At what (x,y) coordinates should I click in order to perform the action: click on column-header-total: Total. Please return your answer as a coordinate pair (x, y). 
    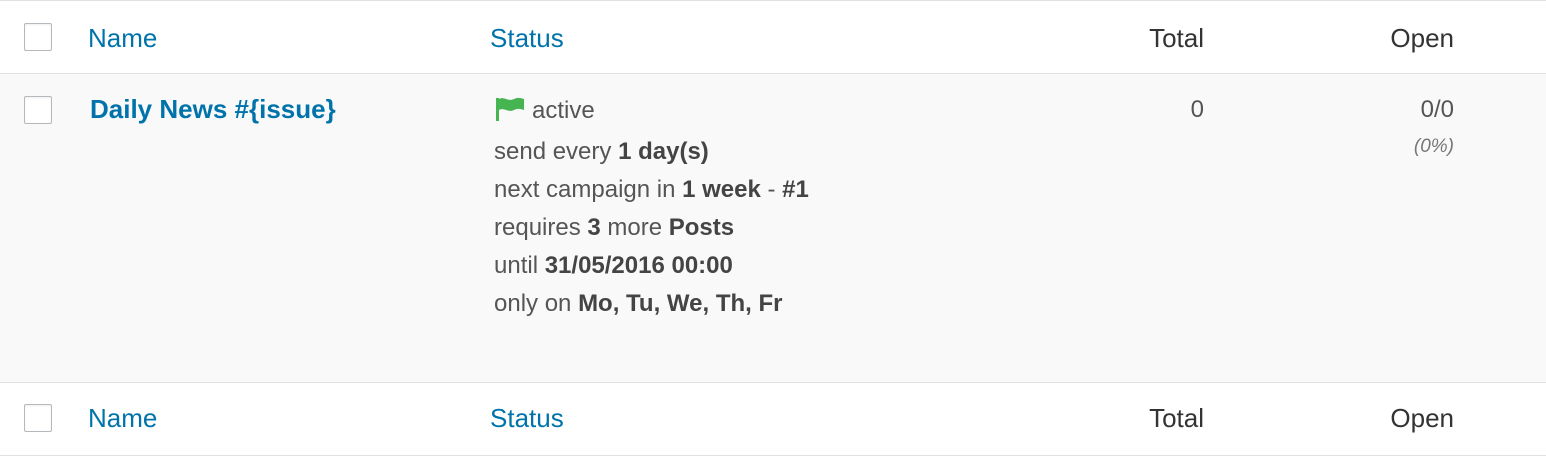
    Looking at the image, I should click on (1176, 38).